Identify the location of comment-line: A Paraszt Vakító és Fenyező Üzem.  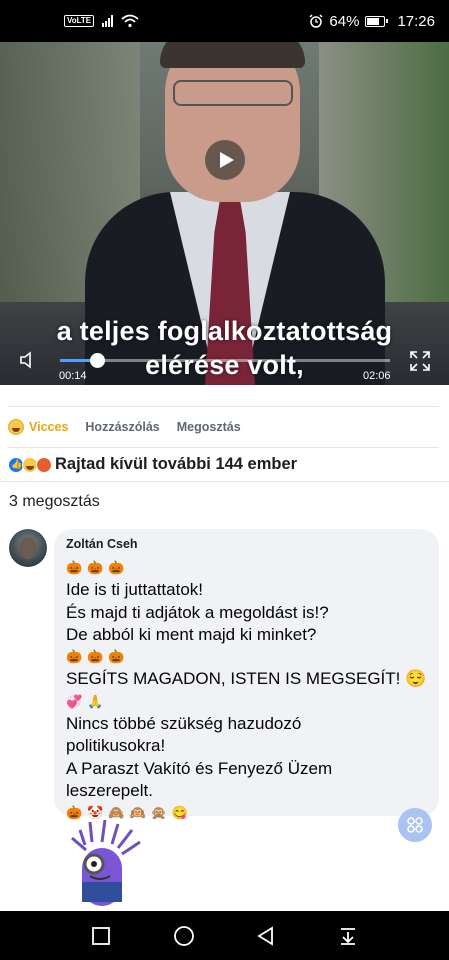
(199, 768).